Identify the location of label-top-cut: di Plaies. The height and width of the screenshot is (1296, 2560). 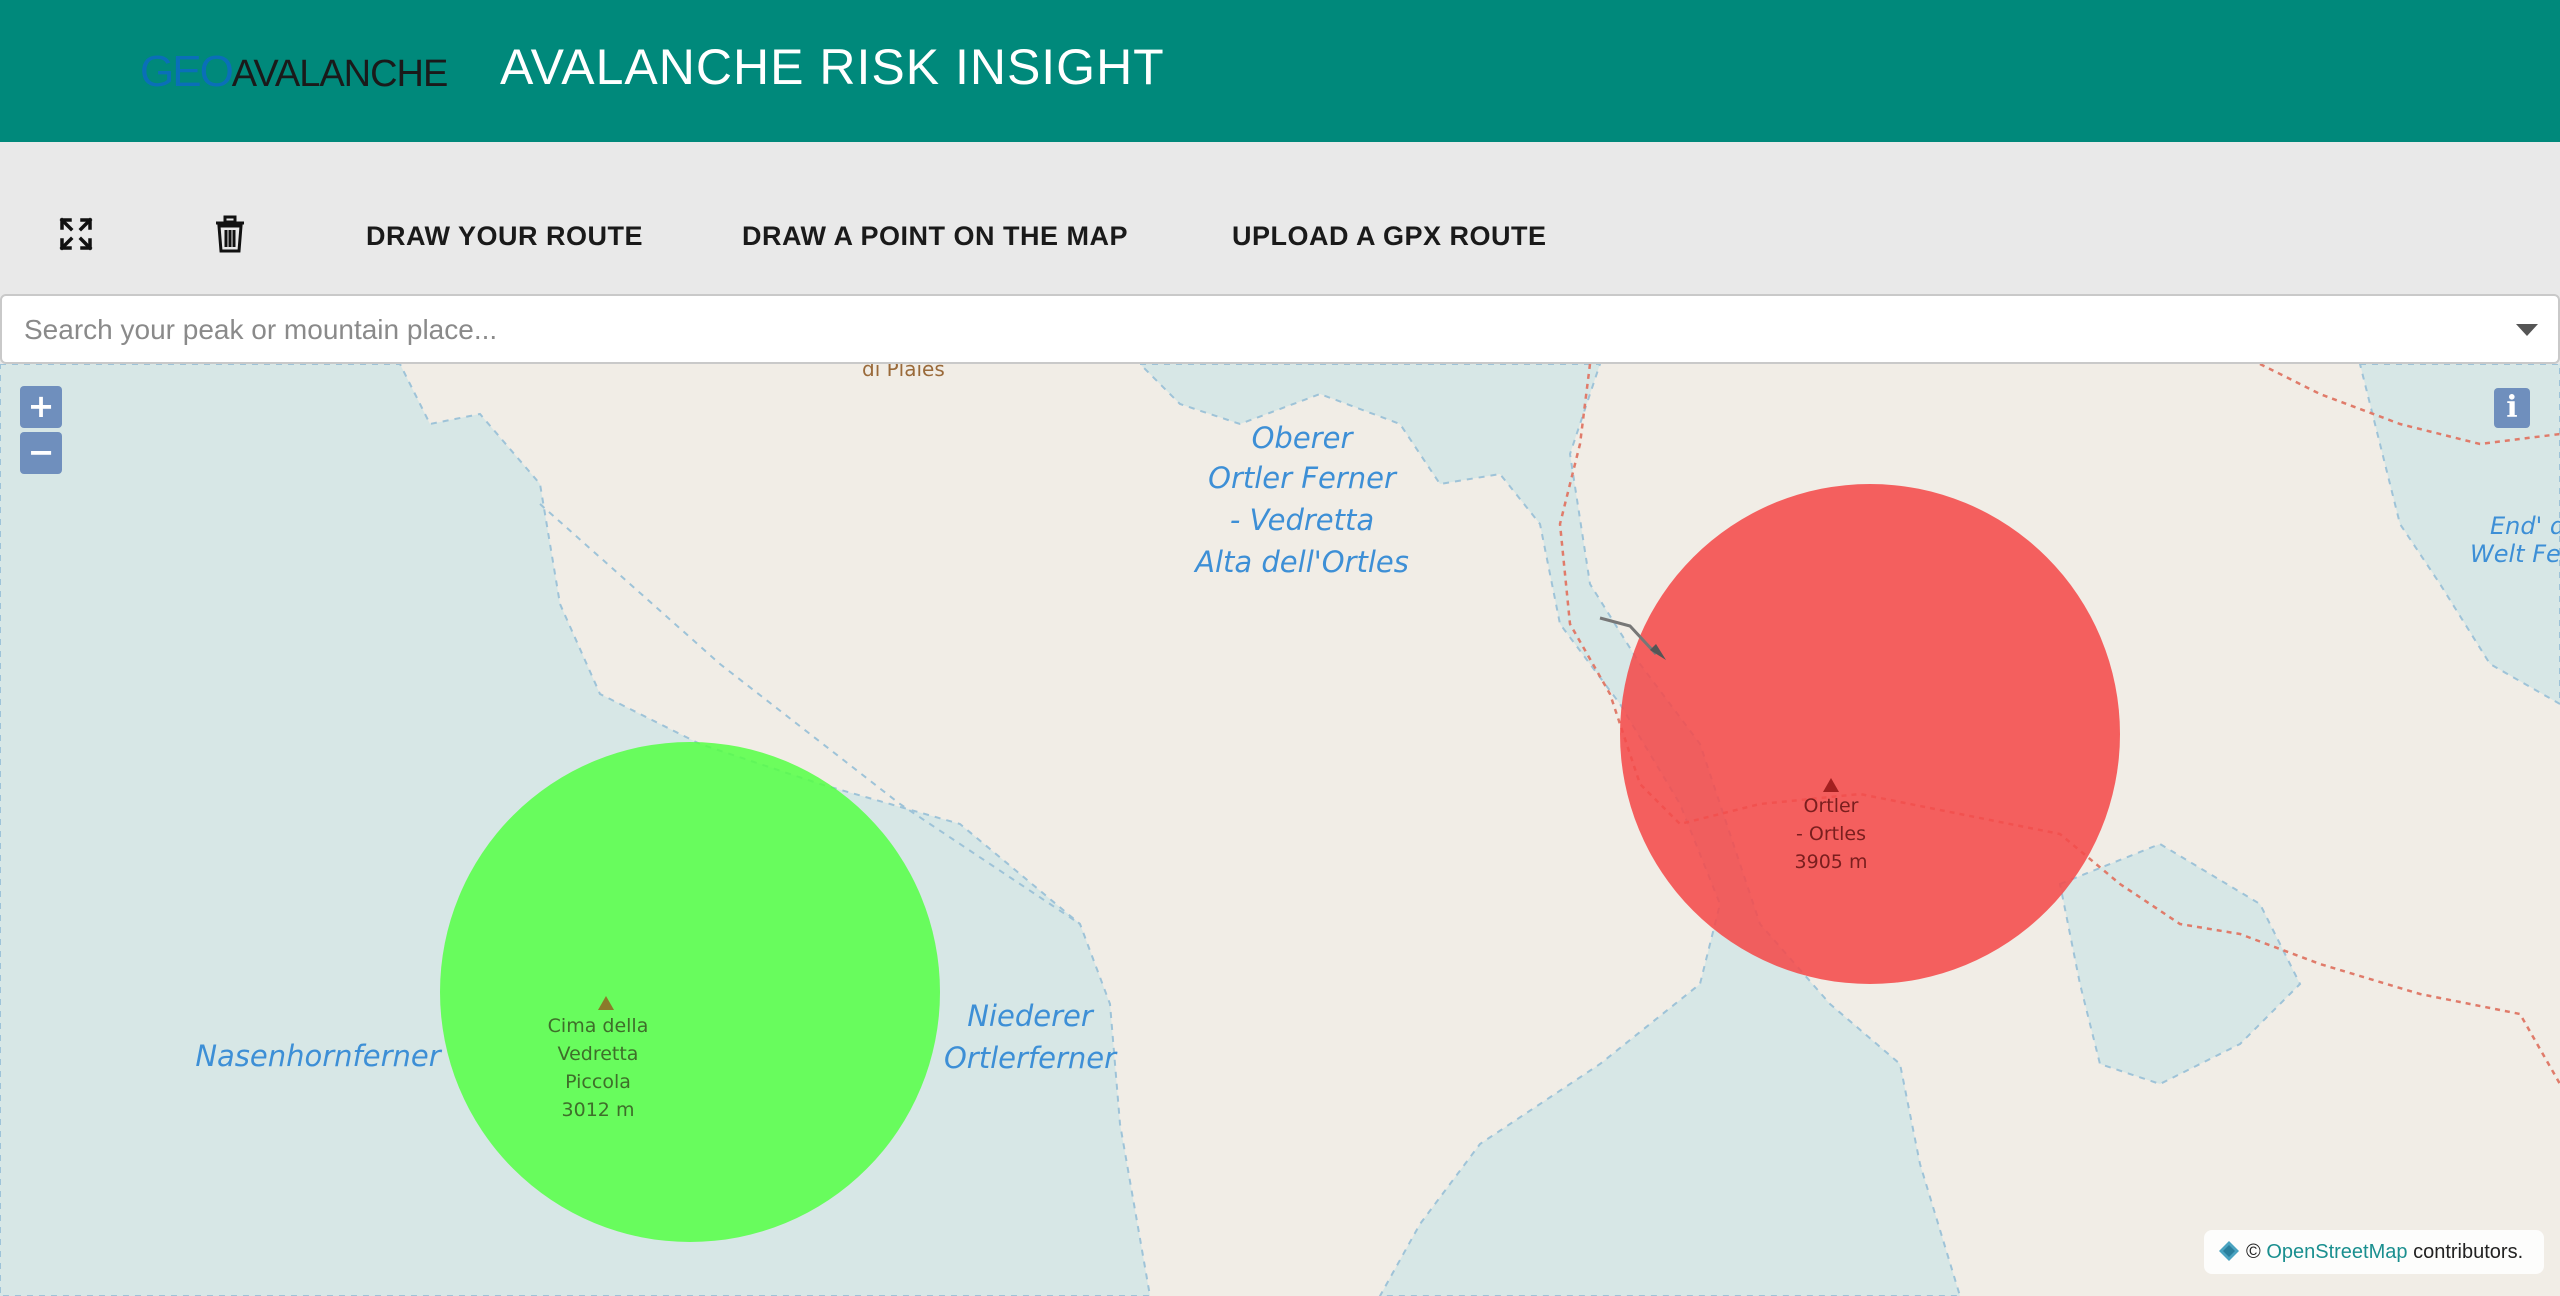
(903, 372).